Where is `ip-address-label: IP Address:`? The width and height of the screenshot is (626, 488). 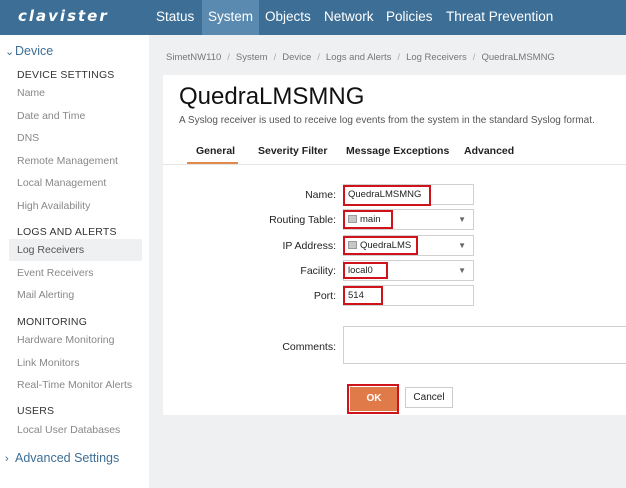
ip-address-label: IP Address: is located at coordinates (309, 246).